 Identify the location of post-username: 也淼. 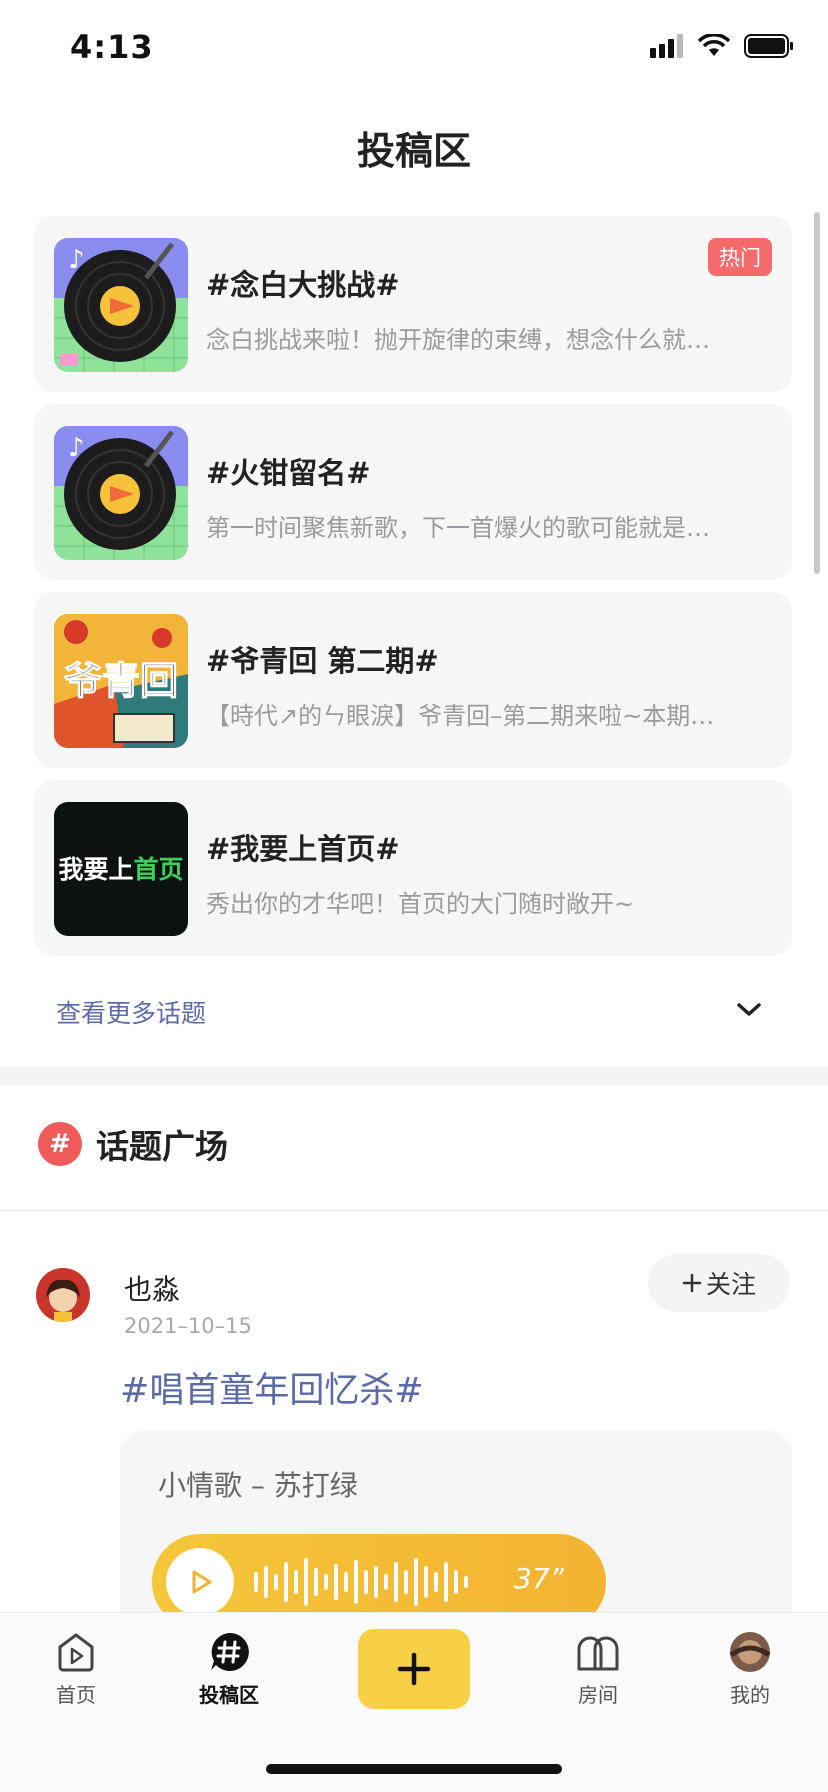
(152, 1288).